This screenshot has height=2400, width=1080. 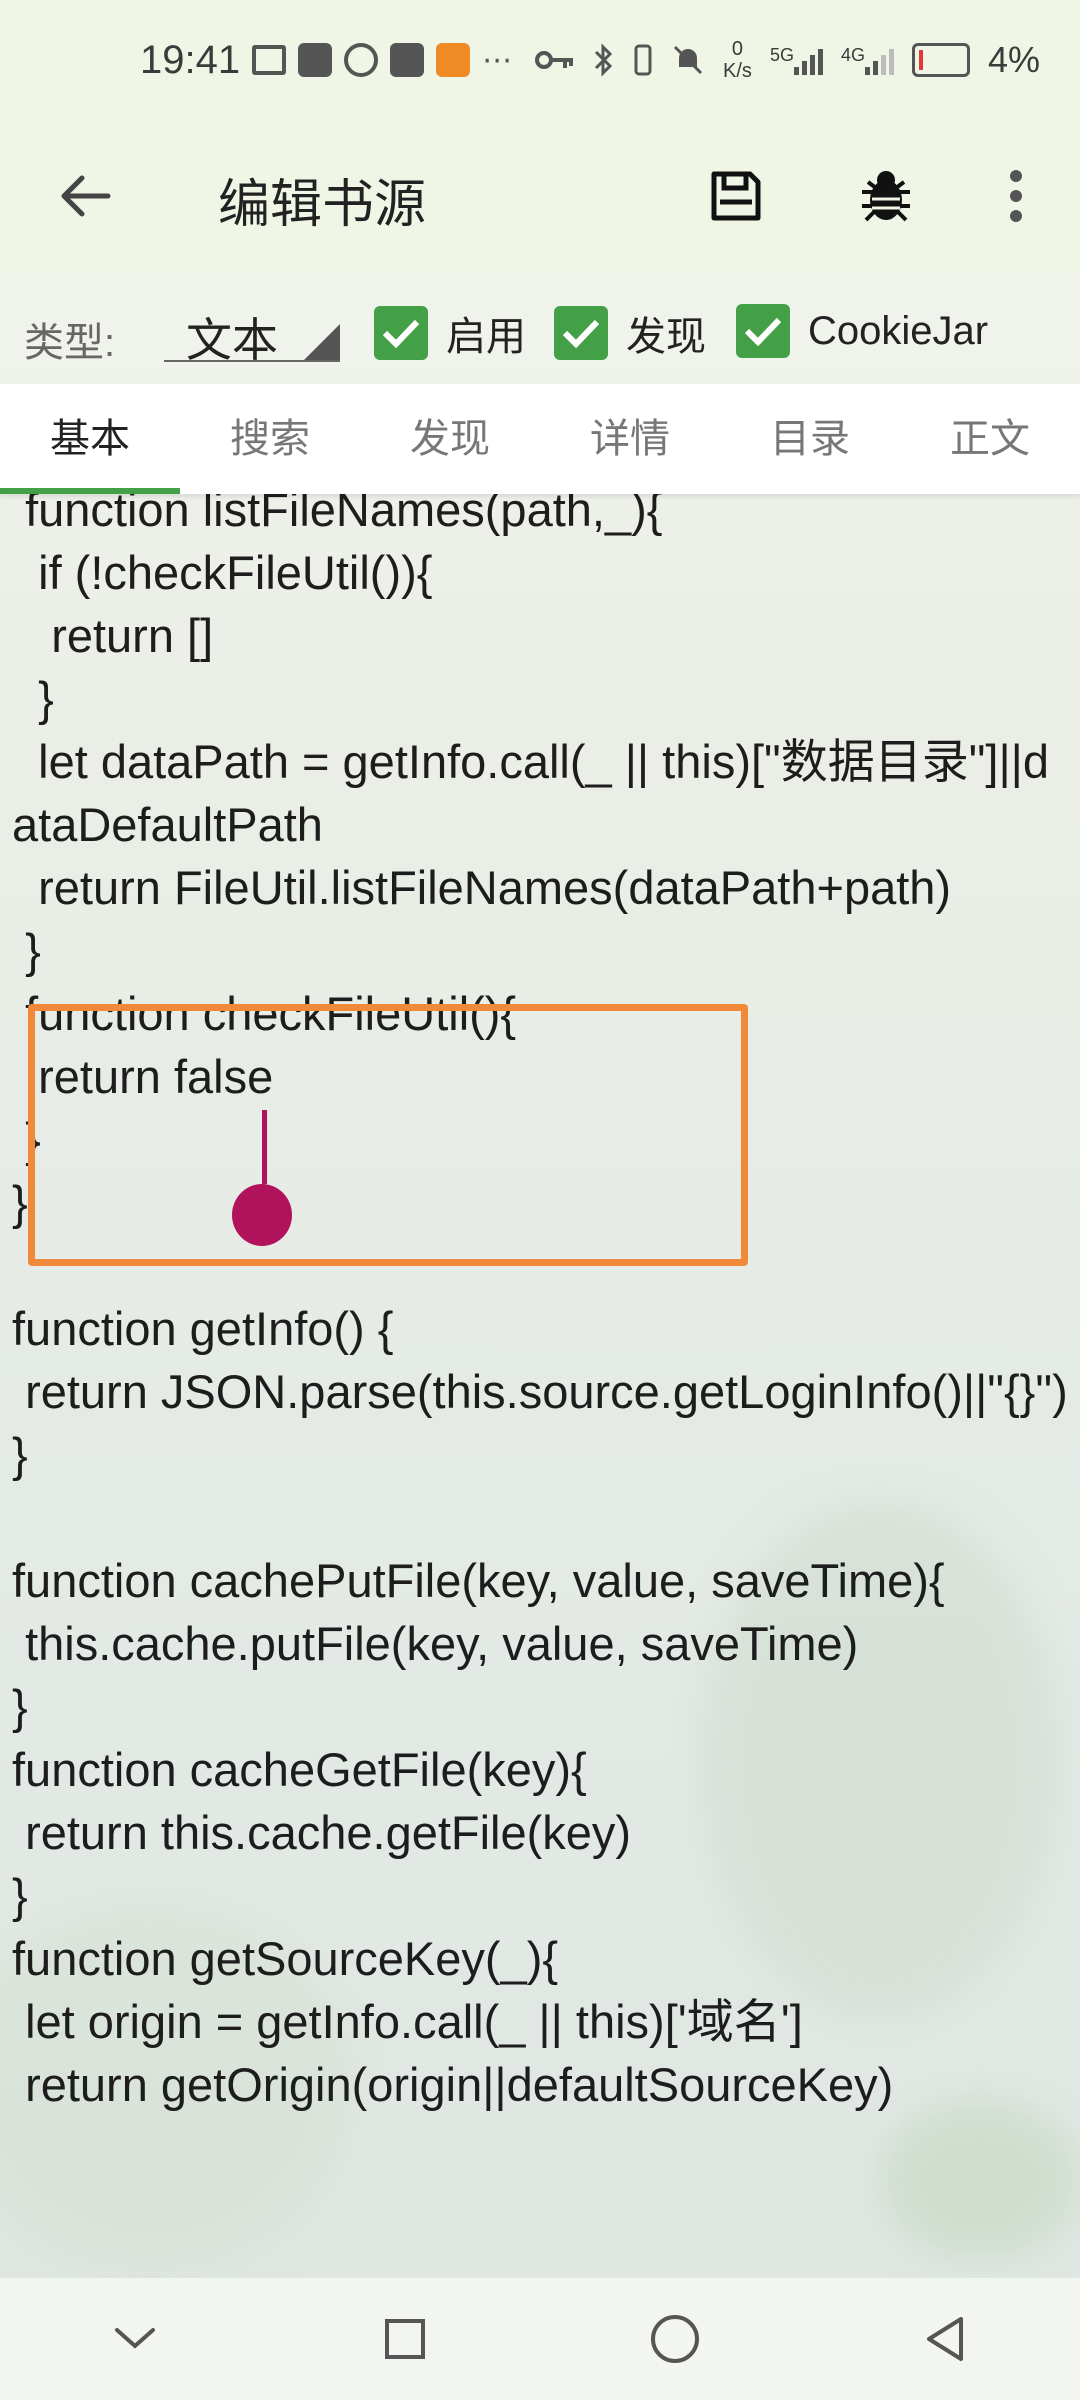 What do you see at coordinates (630, 439) in the screenshot?
I see `tab-details: 详情` at bounding box center [630, 439].